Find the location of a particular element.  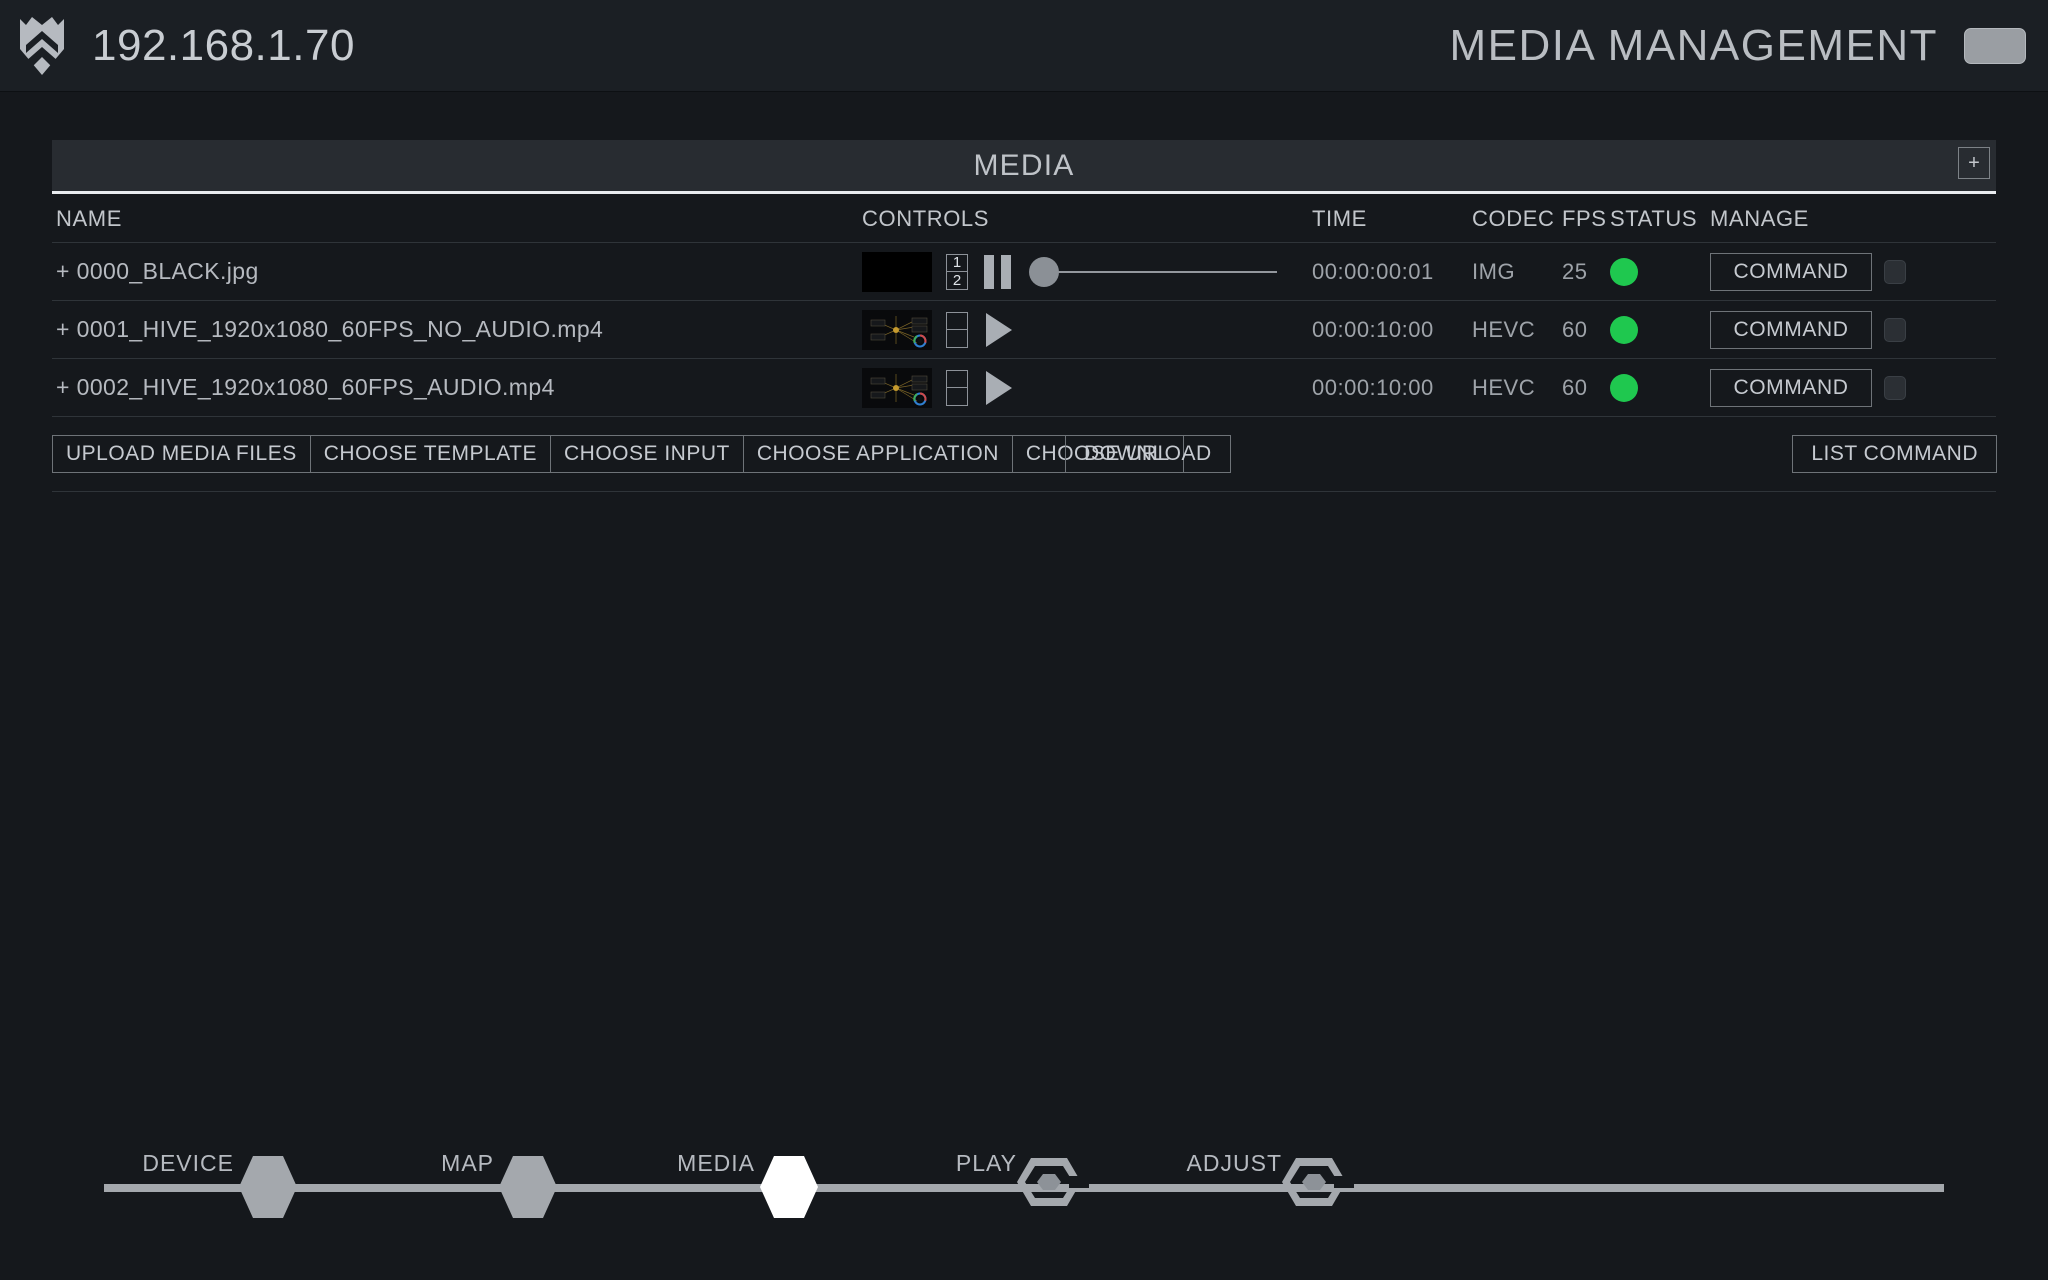

workflow-step-label: PLAY is located at coordinates (986, 1163).